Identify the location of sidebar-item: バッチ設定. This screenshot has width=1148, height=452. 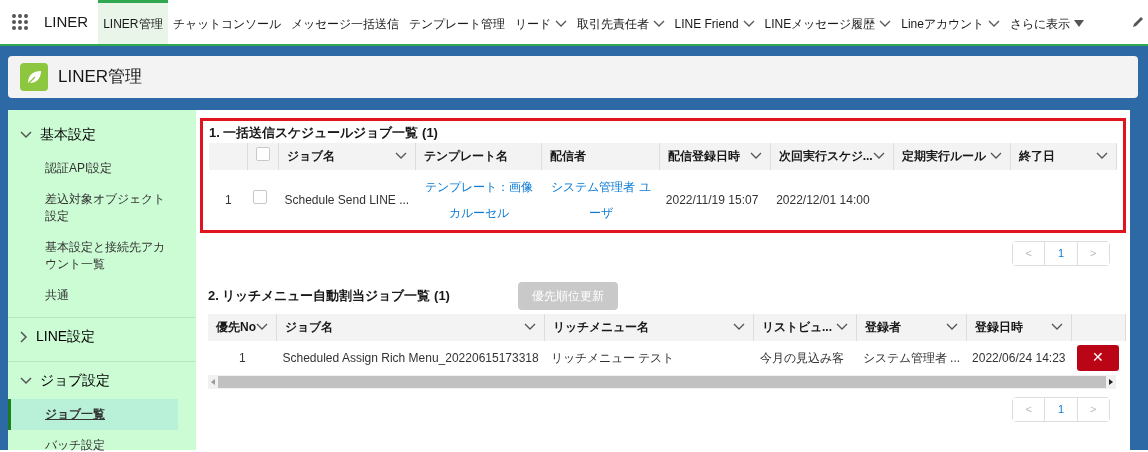
(93, 441).